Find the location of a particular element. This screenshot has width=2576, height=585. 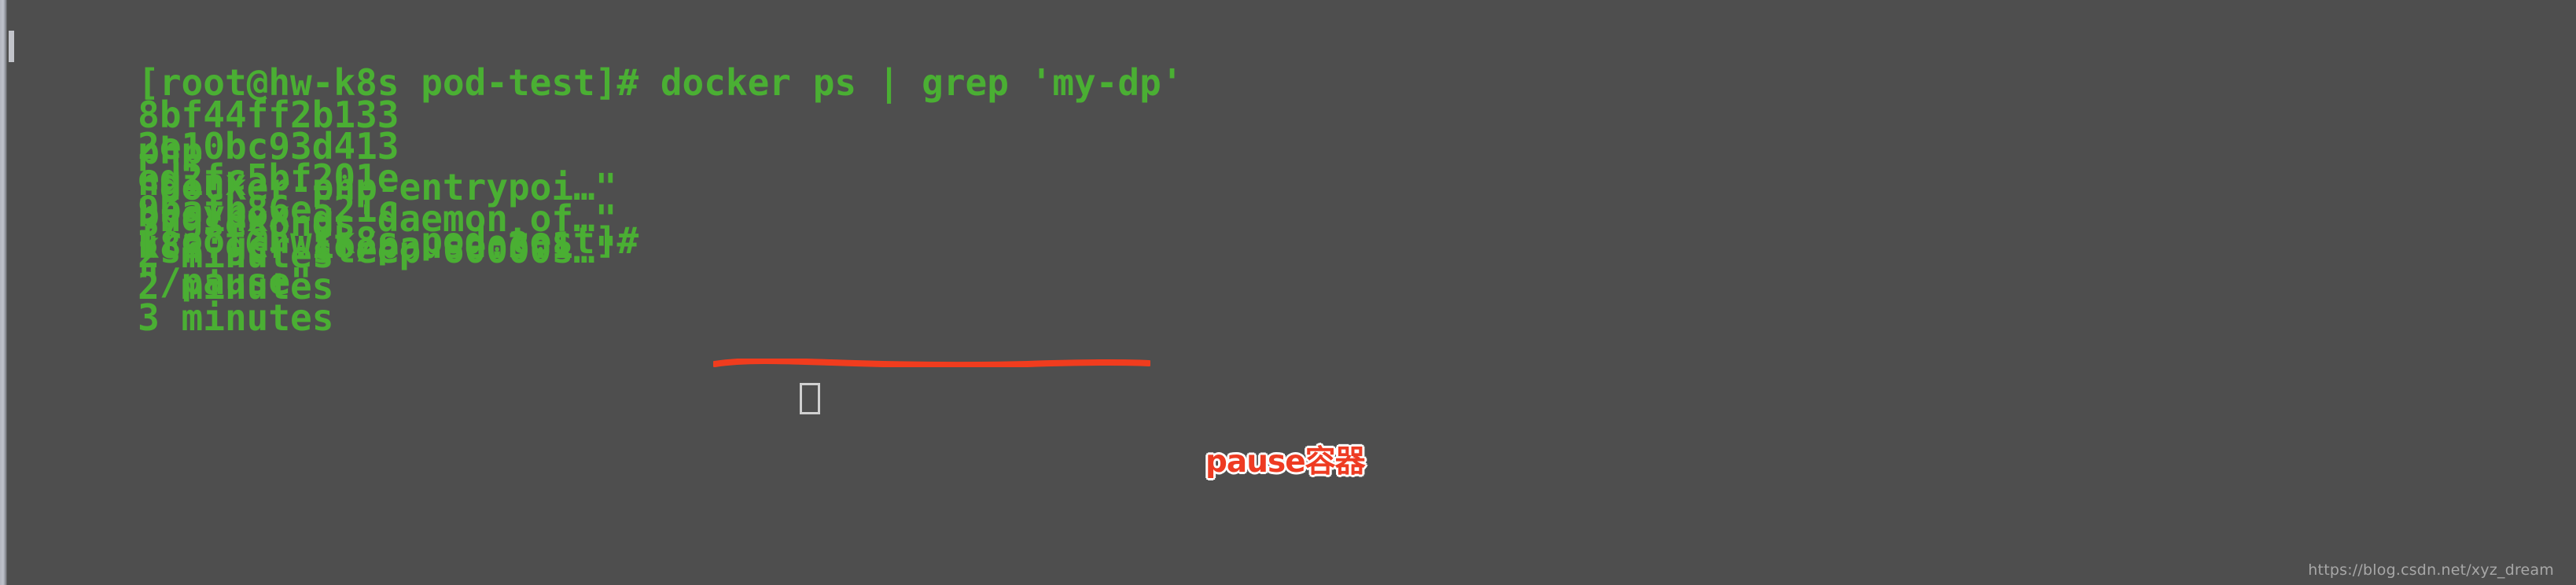

pause-container-annotation: pause容器 is located at coordinates (1286, 462).